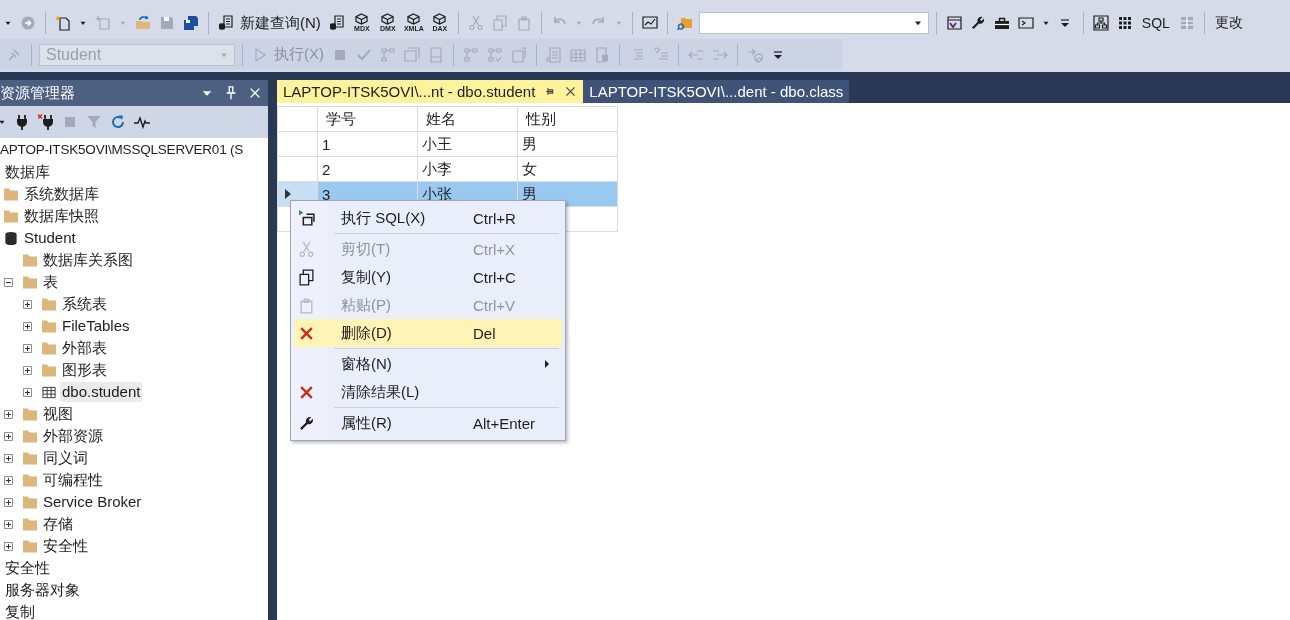 This screenshot has height=620, width=1290. What do you see at coordinates (306, 305) in the screenshot?
I see `clipboard-icon` at bounding box center [306, 305].